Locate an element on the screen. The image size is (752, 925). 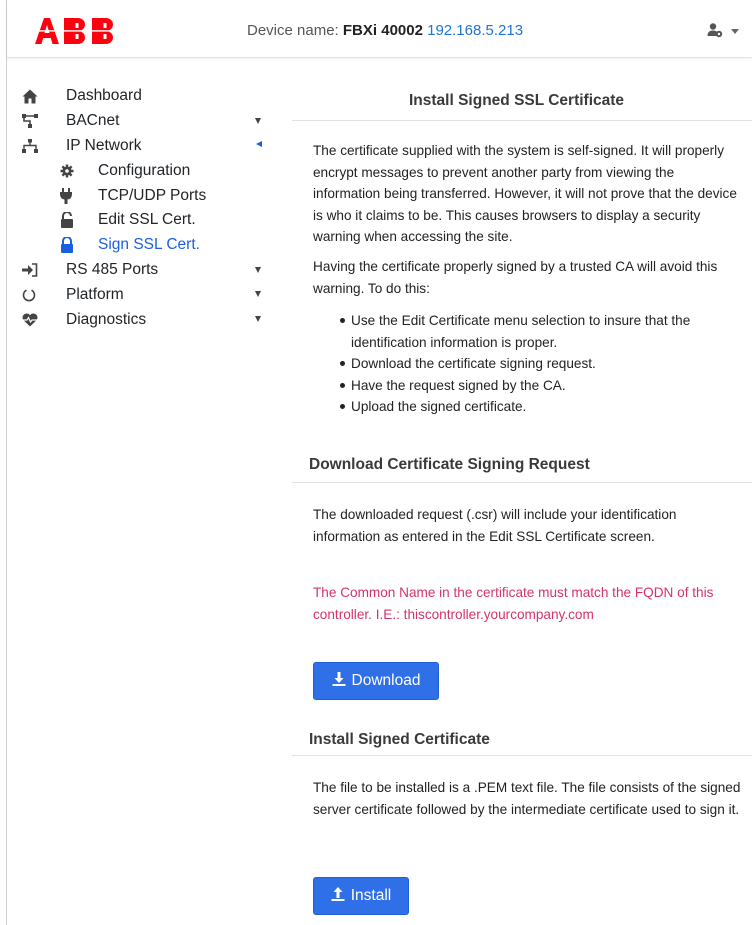
chevron-left-icon is located at coordinates (259, 143).